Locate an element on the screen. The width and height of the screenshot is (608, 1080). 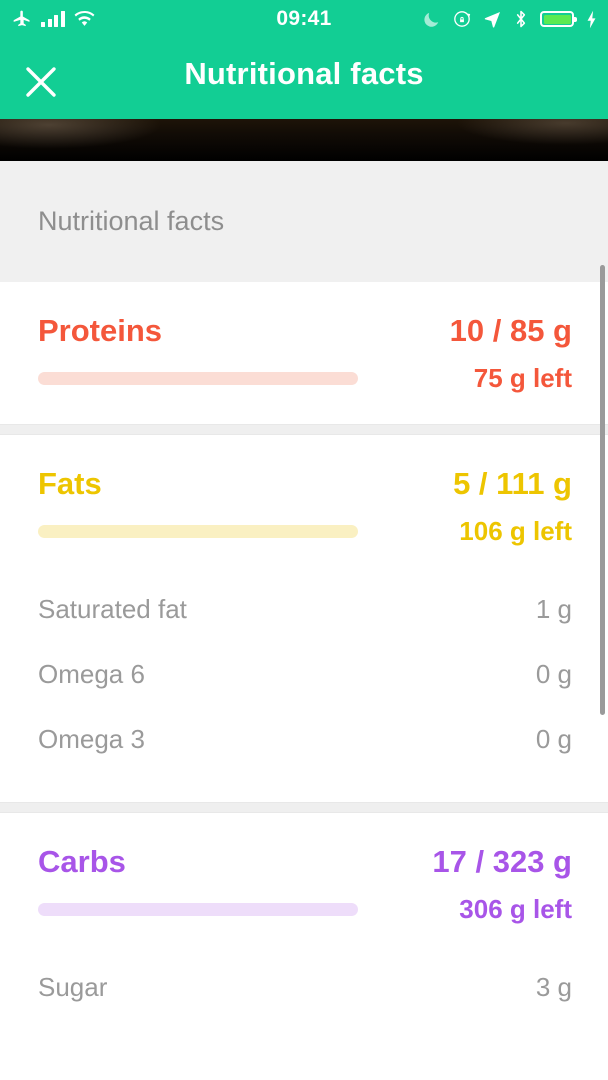
sub-nutrient-row: Omega 6 0 g is located at coordinates (304, 674).